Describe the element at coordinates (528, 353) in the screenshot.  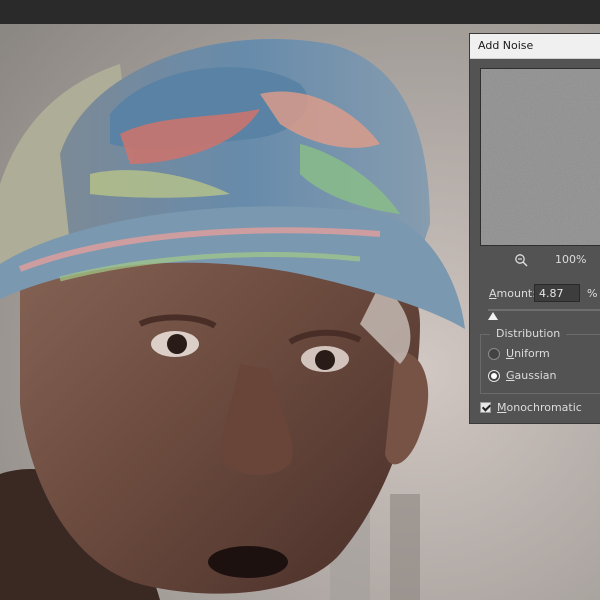
I see `radio-label: Uniform` at that location.